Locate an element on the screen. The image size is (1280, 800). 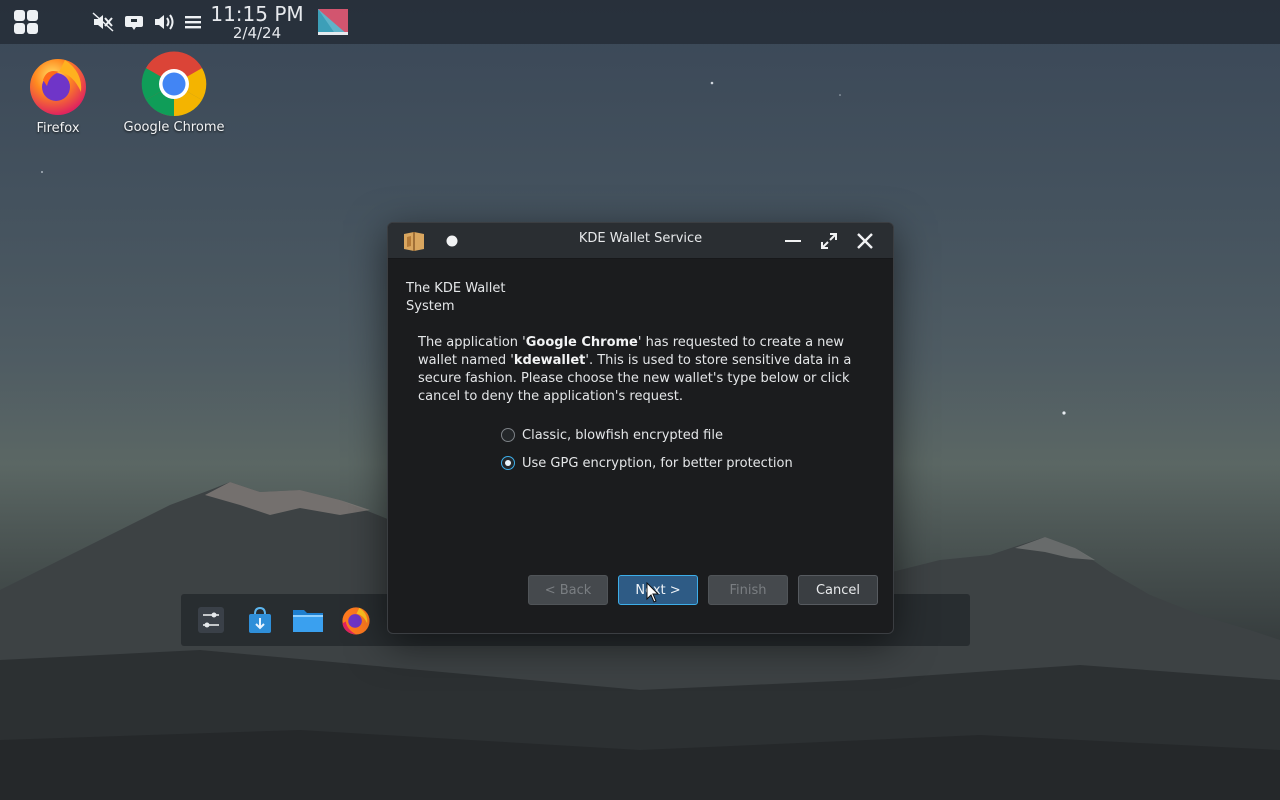
clock-date: 2/4/24 is located at coordinates (257, 33).